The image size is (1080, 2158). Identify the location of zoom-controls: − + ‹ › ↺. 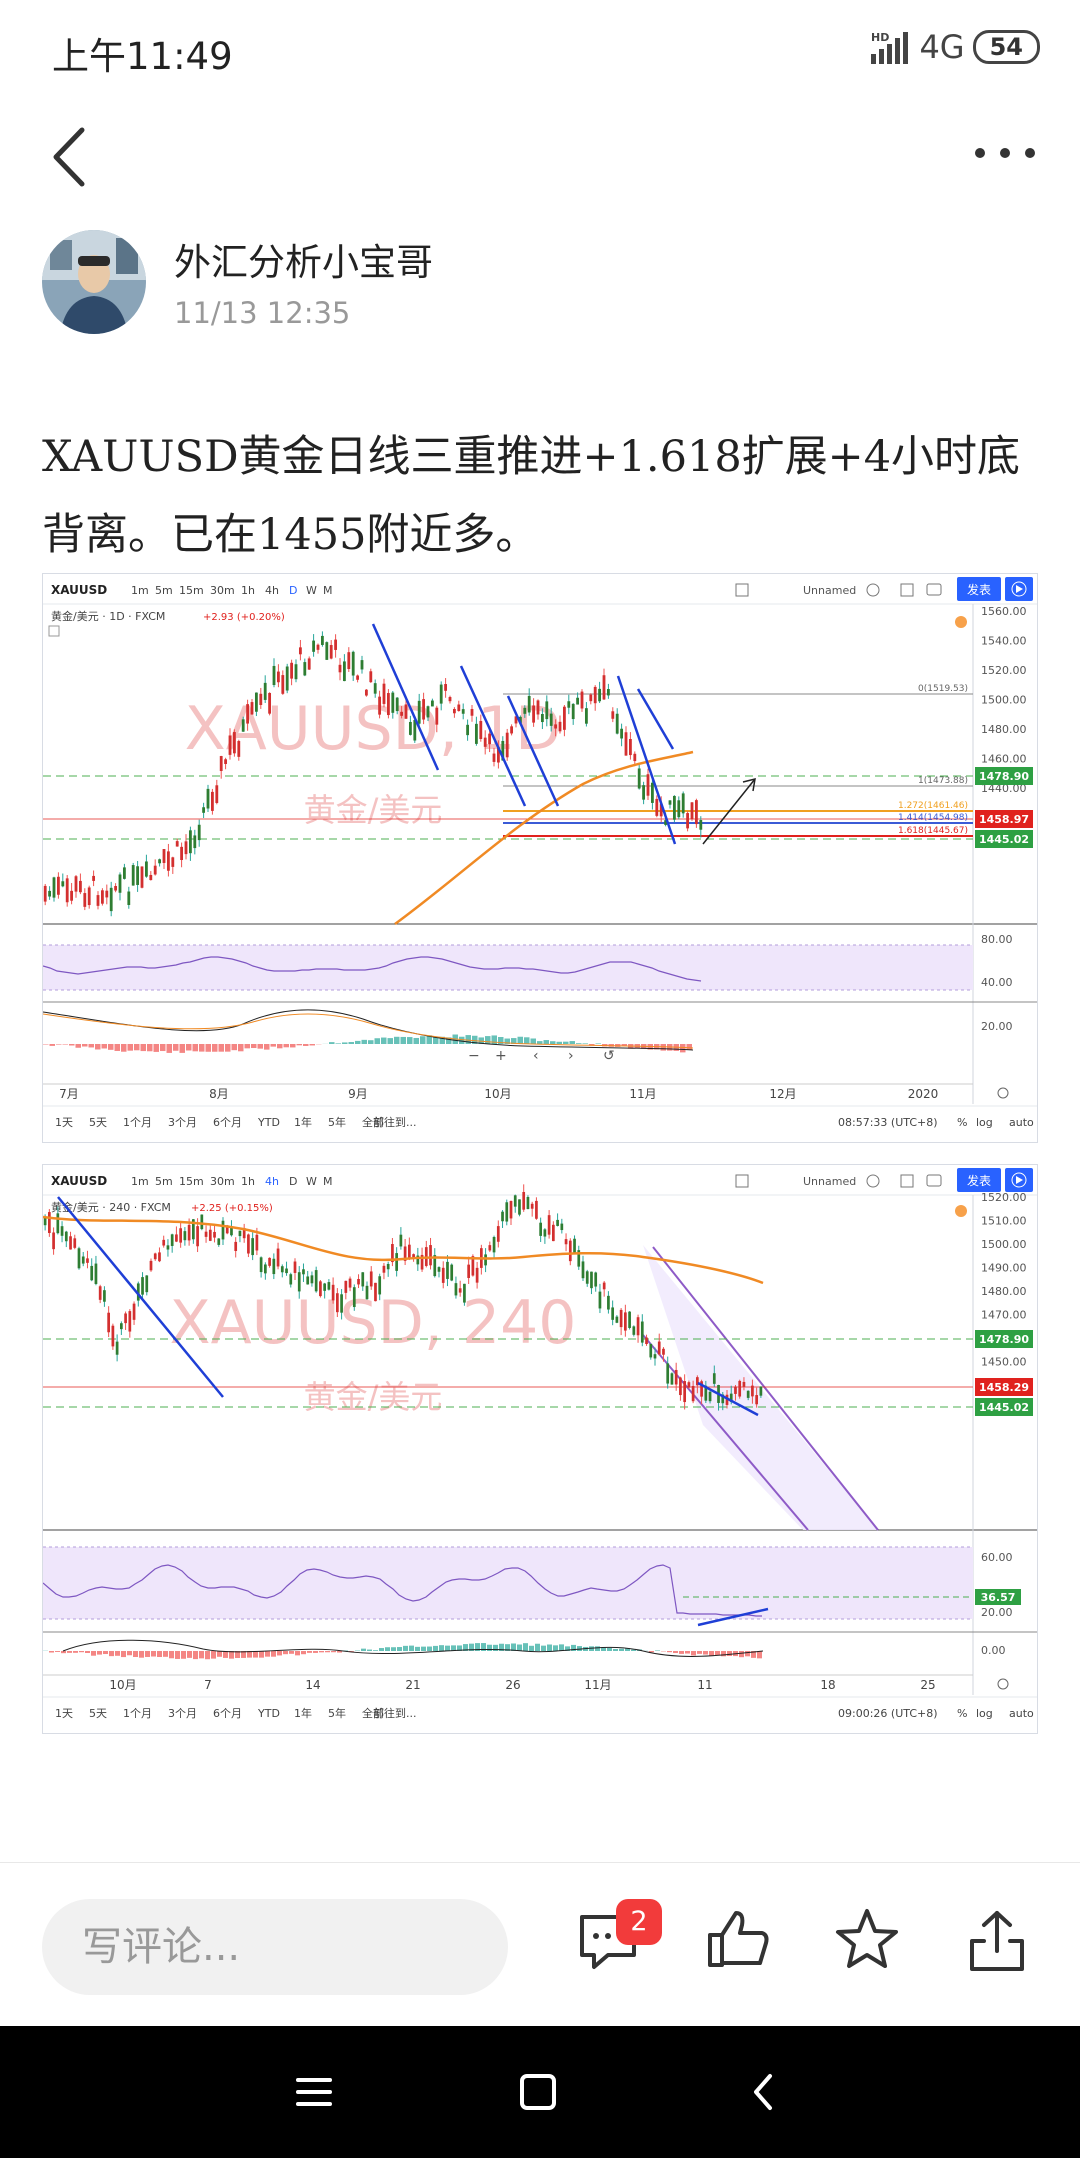
(541, 1056).